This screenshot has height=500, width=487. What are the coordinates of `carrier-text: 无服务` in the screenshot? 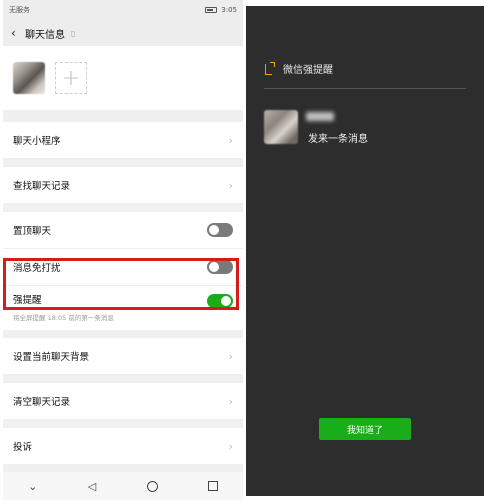 It's located at (19, 10).